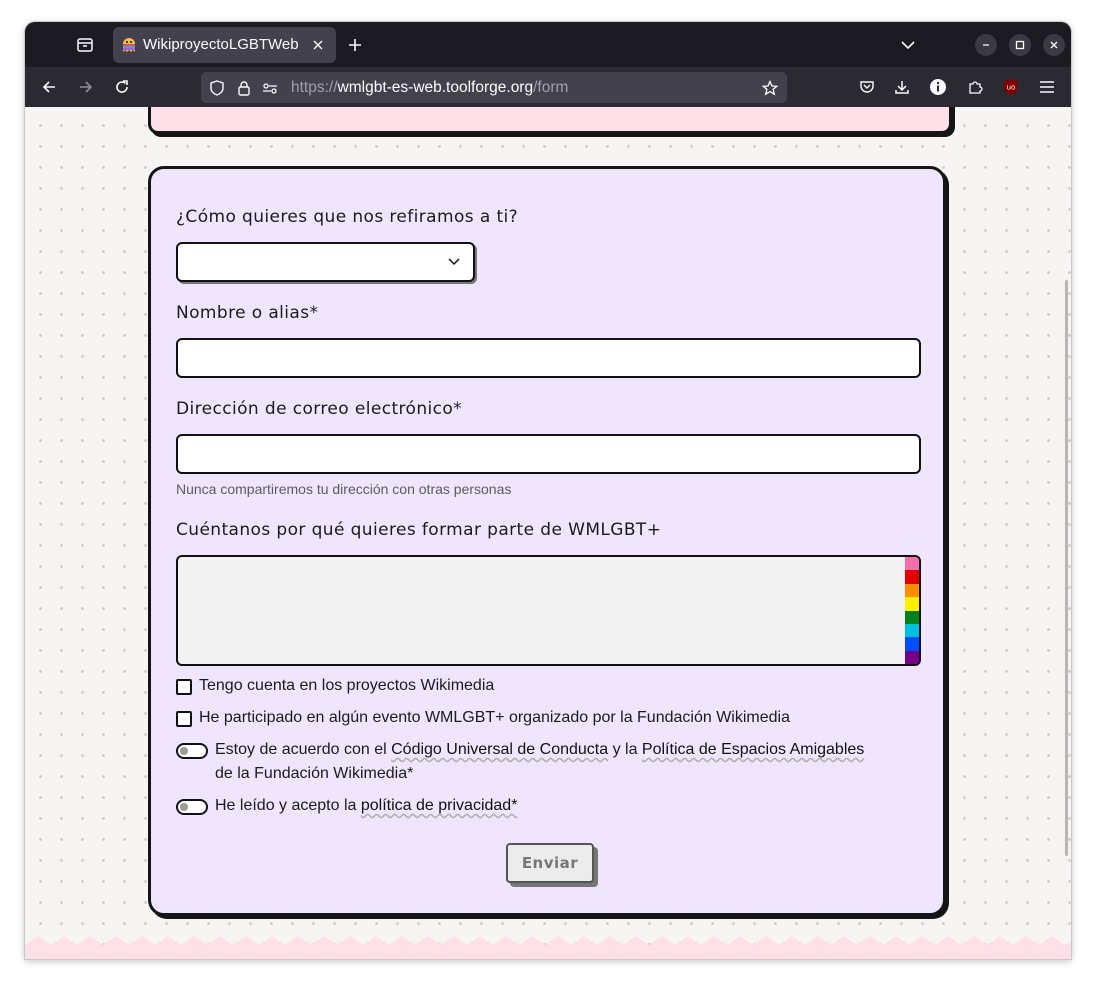 Image resolution: width=1097 pixels, height=988 pixels. What do you see at coordinates (938, 87) in the screenshot?
I see `info-extension-icon` at bounding box center [938, 87].